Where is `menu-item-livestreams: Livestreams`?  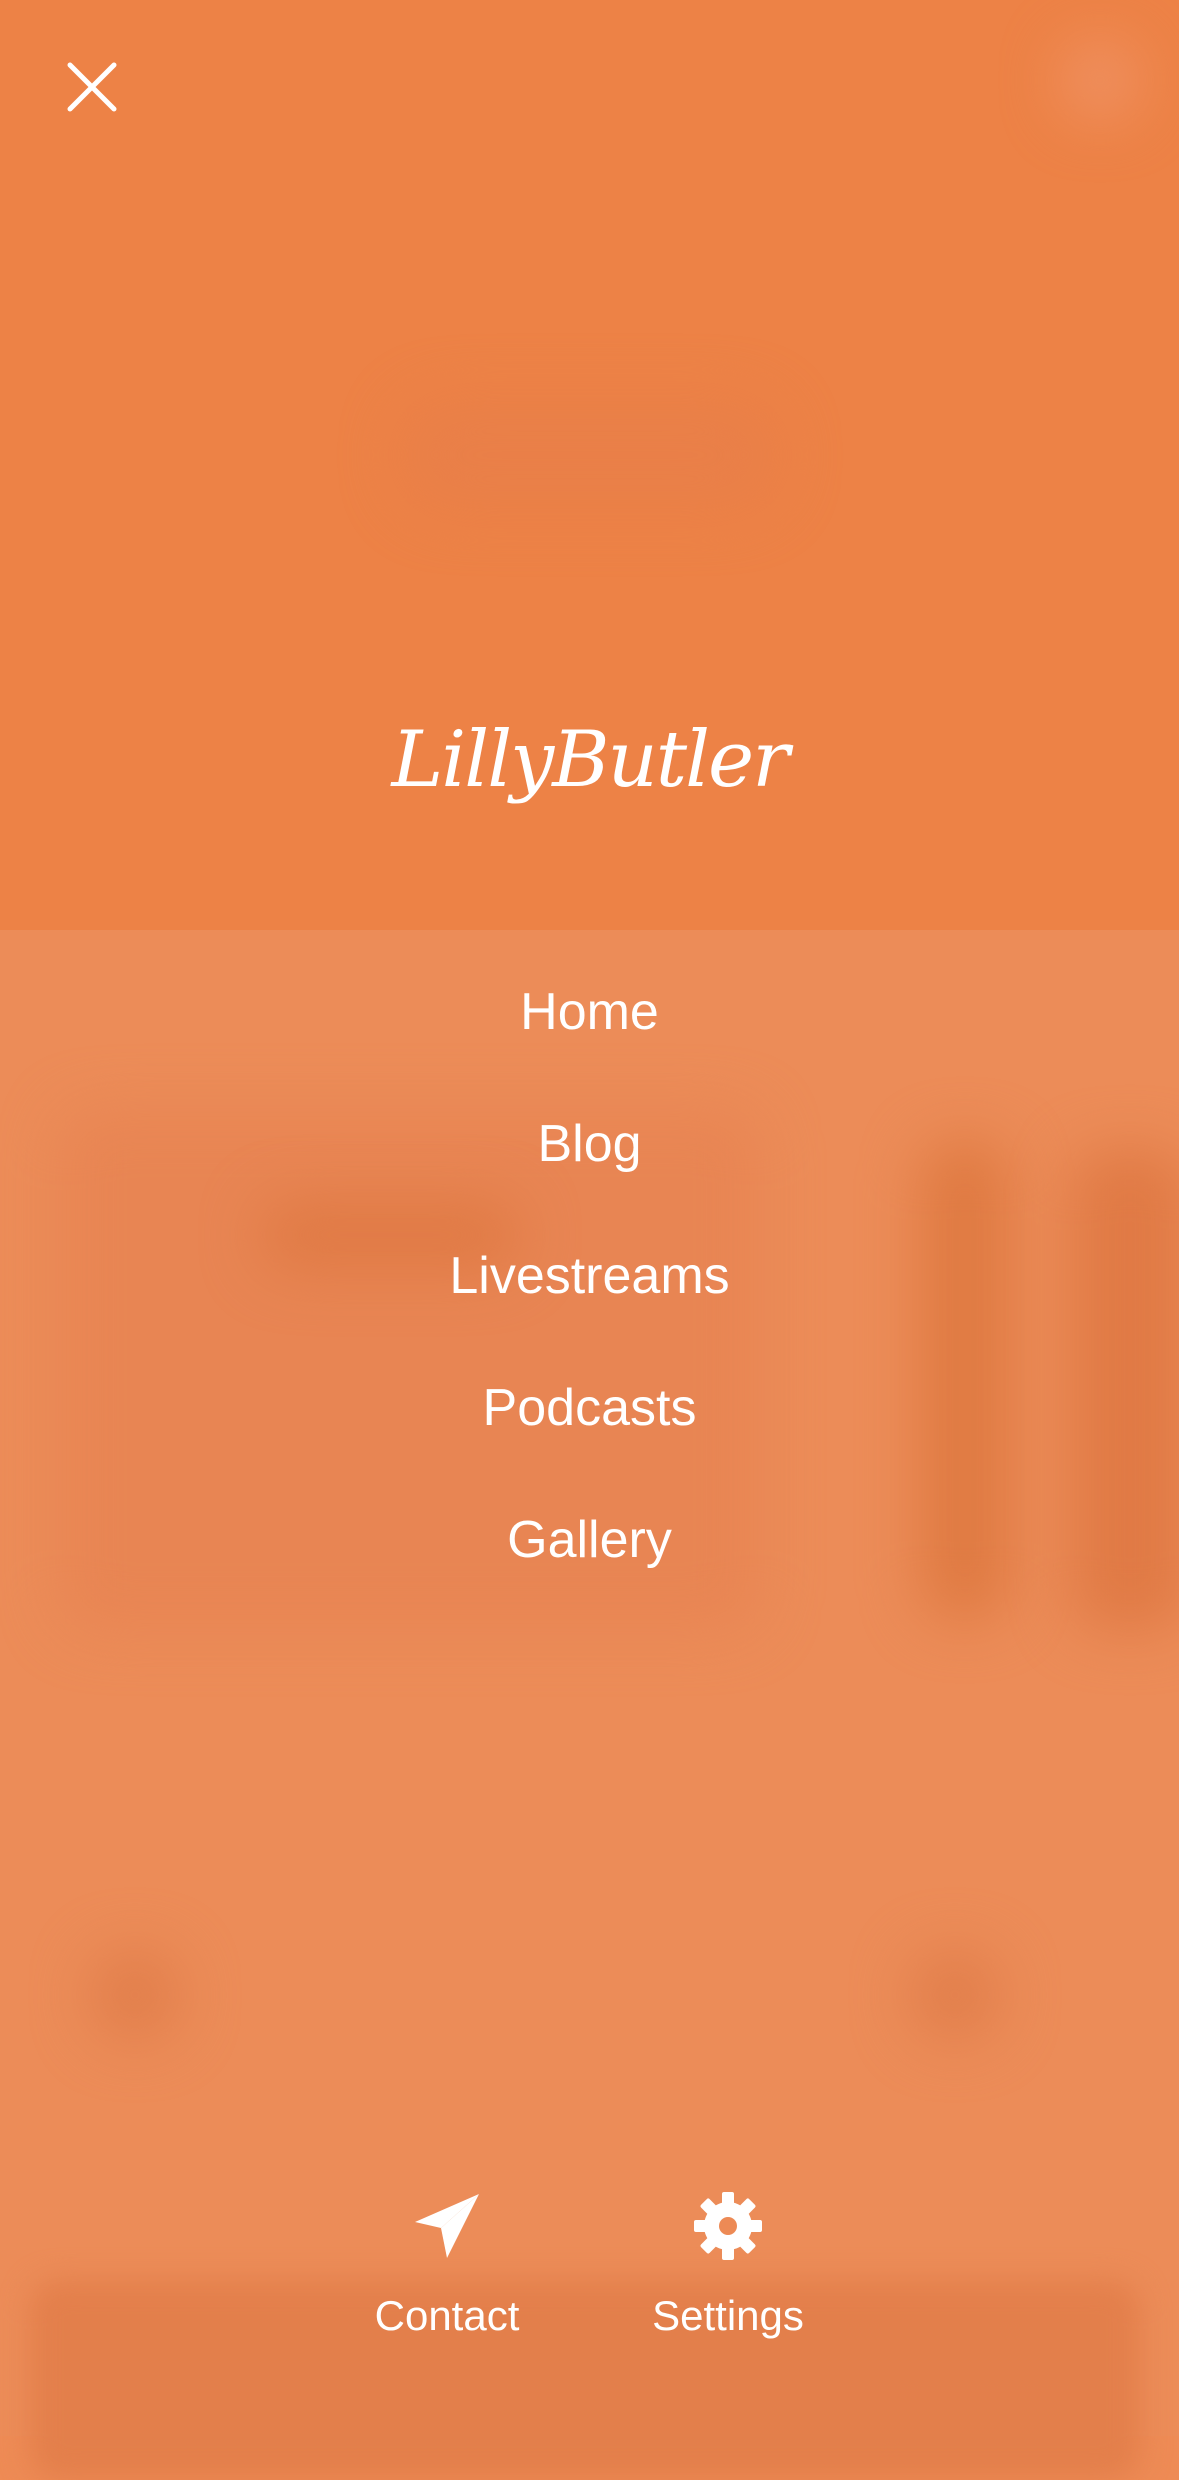
menu-item-livestreams: Livestreams is located at coordinates (589, 1276).